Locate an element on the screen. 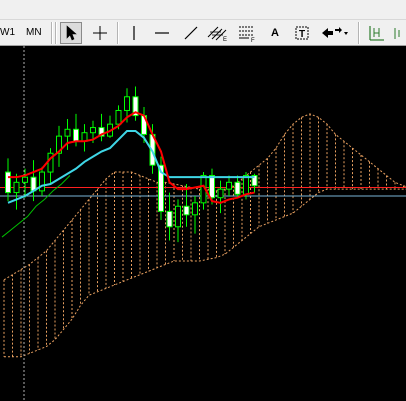 The width and height of the screenshot is (406, 401). text-label-icon: A is located at coordinates (275, 33).